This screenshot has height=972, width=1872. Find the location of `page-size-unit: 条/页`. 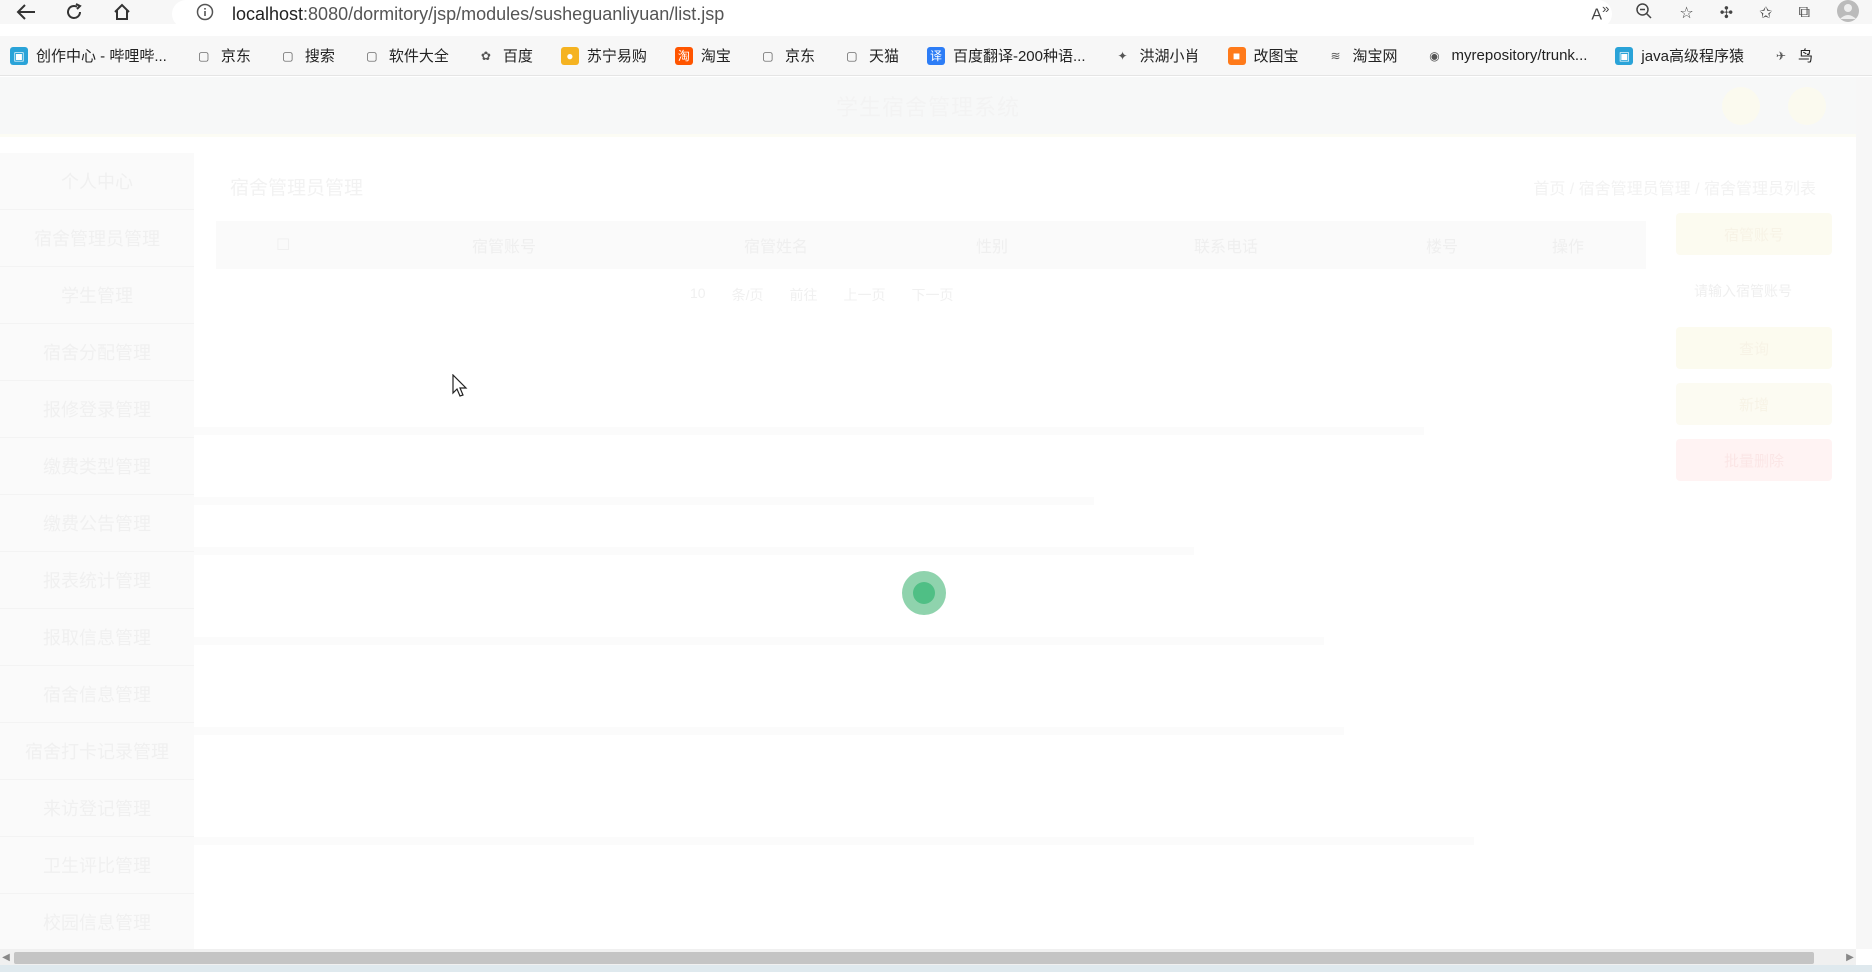

page-size-unit: 条/页 is located at coordinates (747, 295).